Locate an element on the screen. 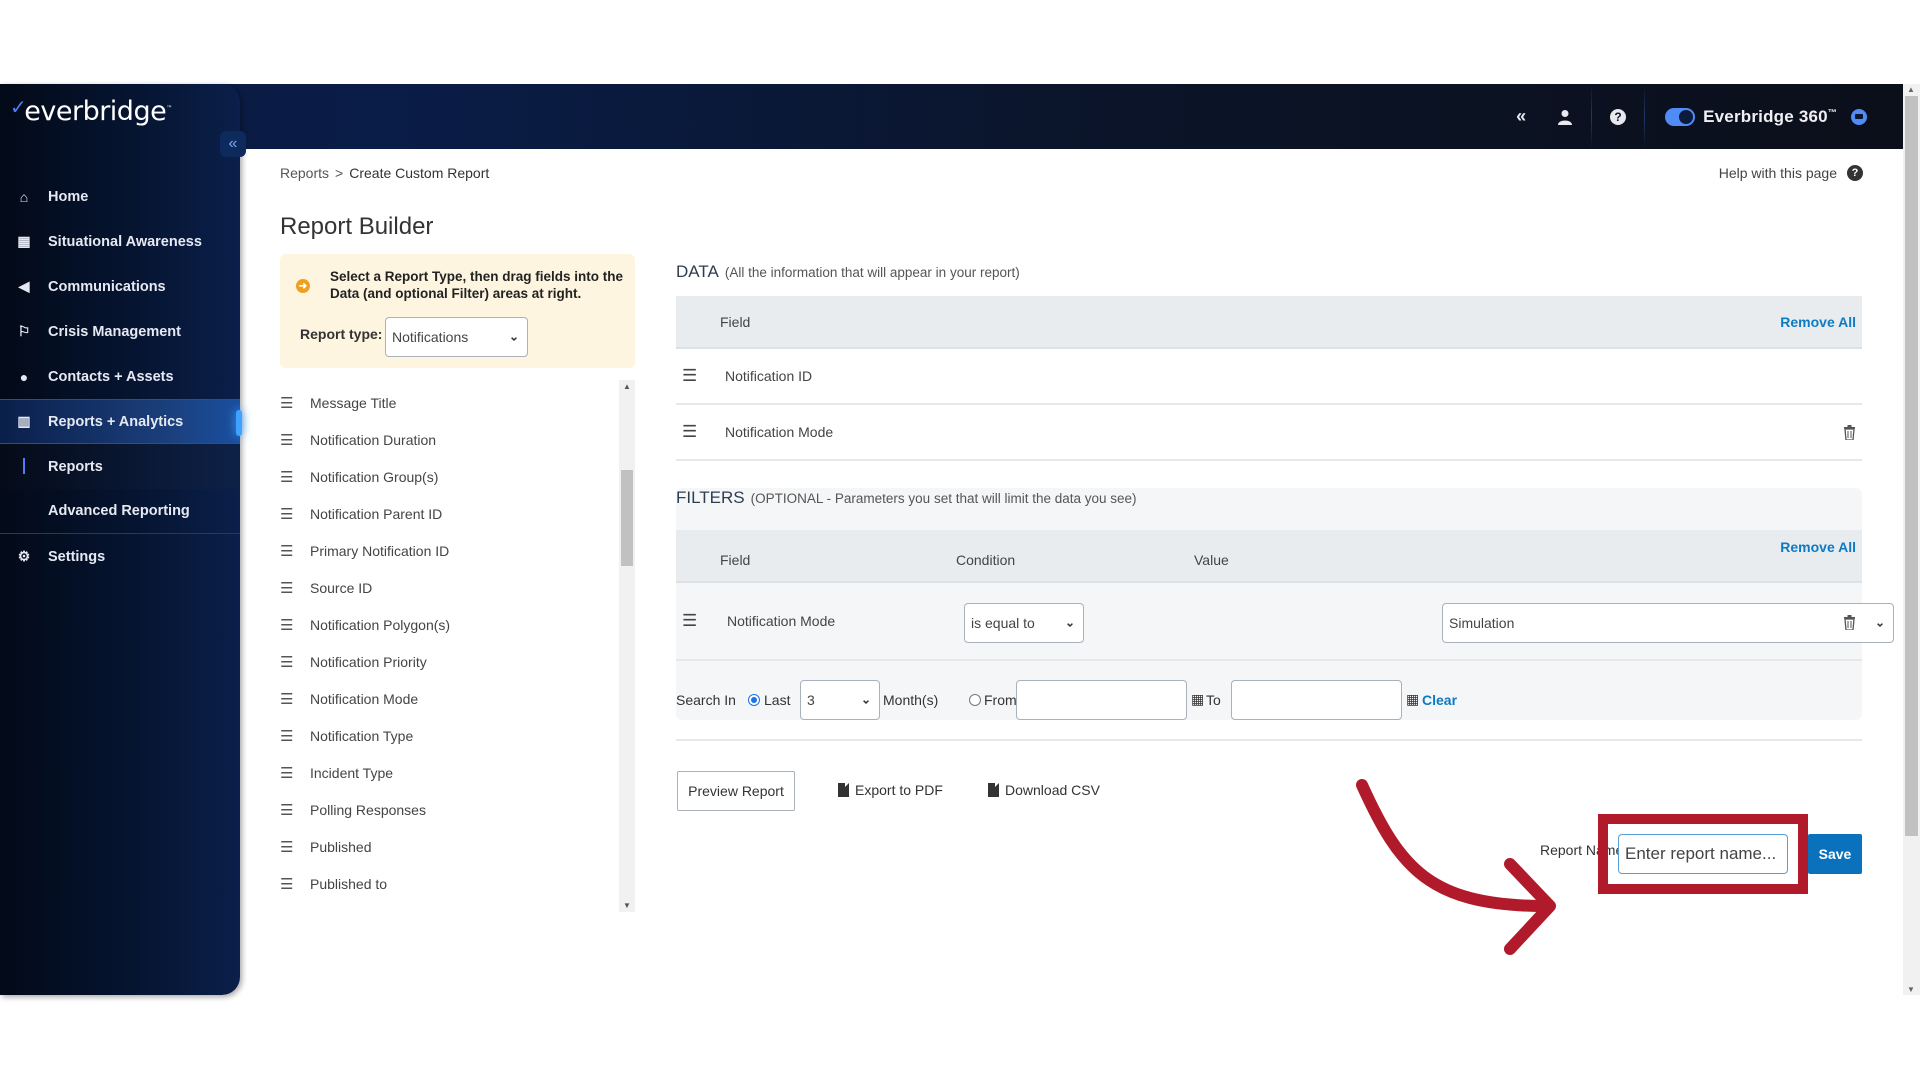  field-list-scrollbar: ▲ ▼ is located at coordinates (627, 646).